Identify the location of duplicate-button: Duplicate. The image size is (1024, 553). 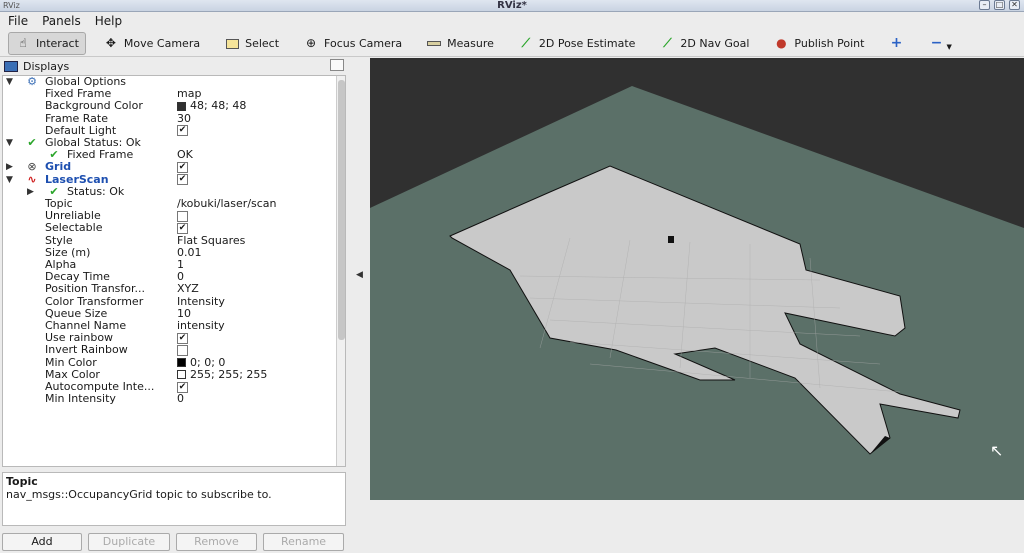
(129, 542).